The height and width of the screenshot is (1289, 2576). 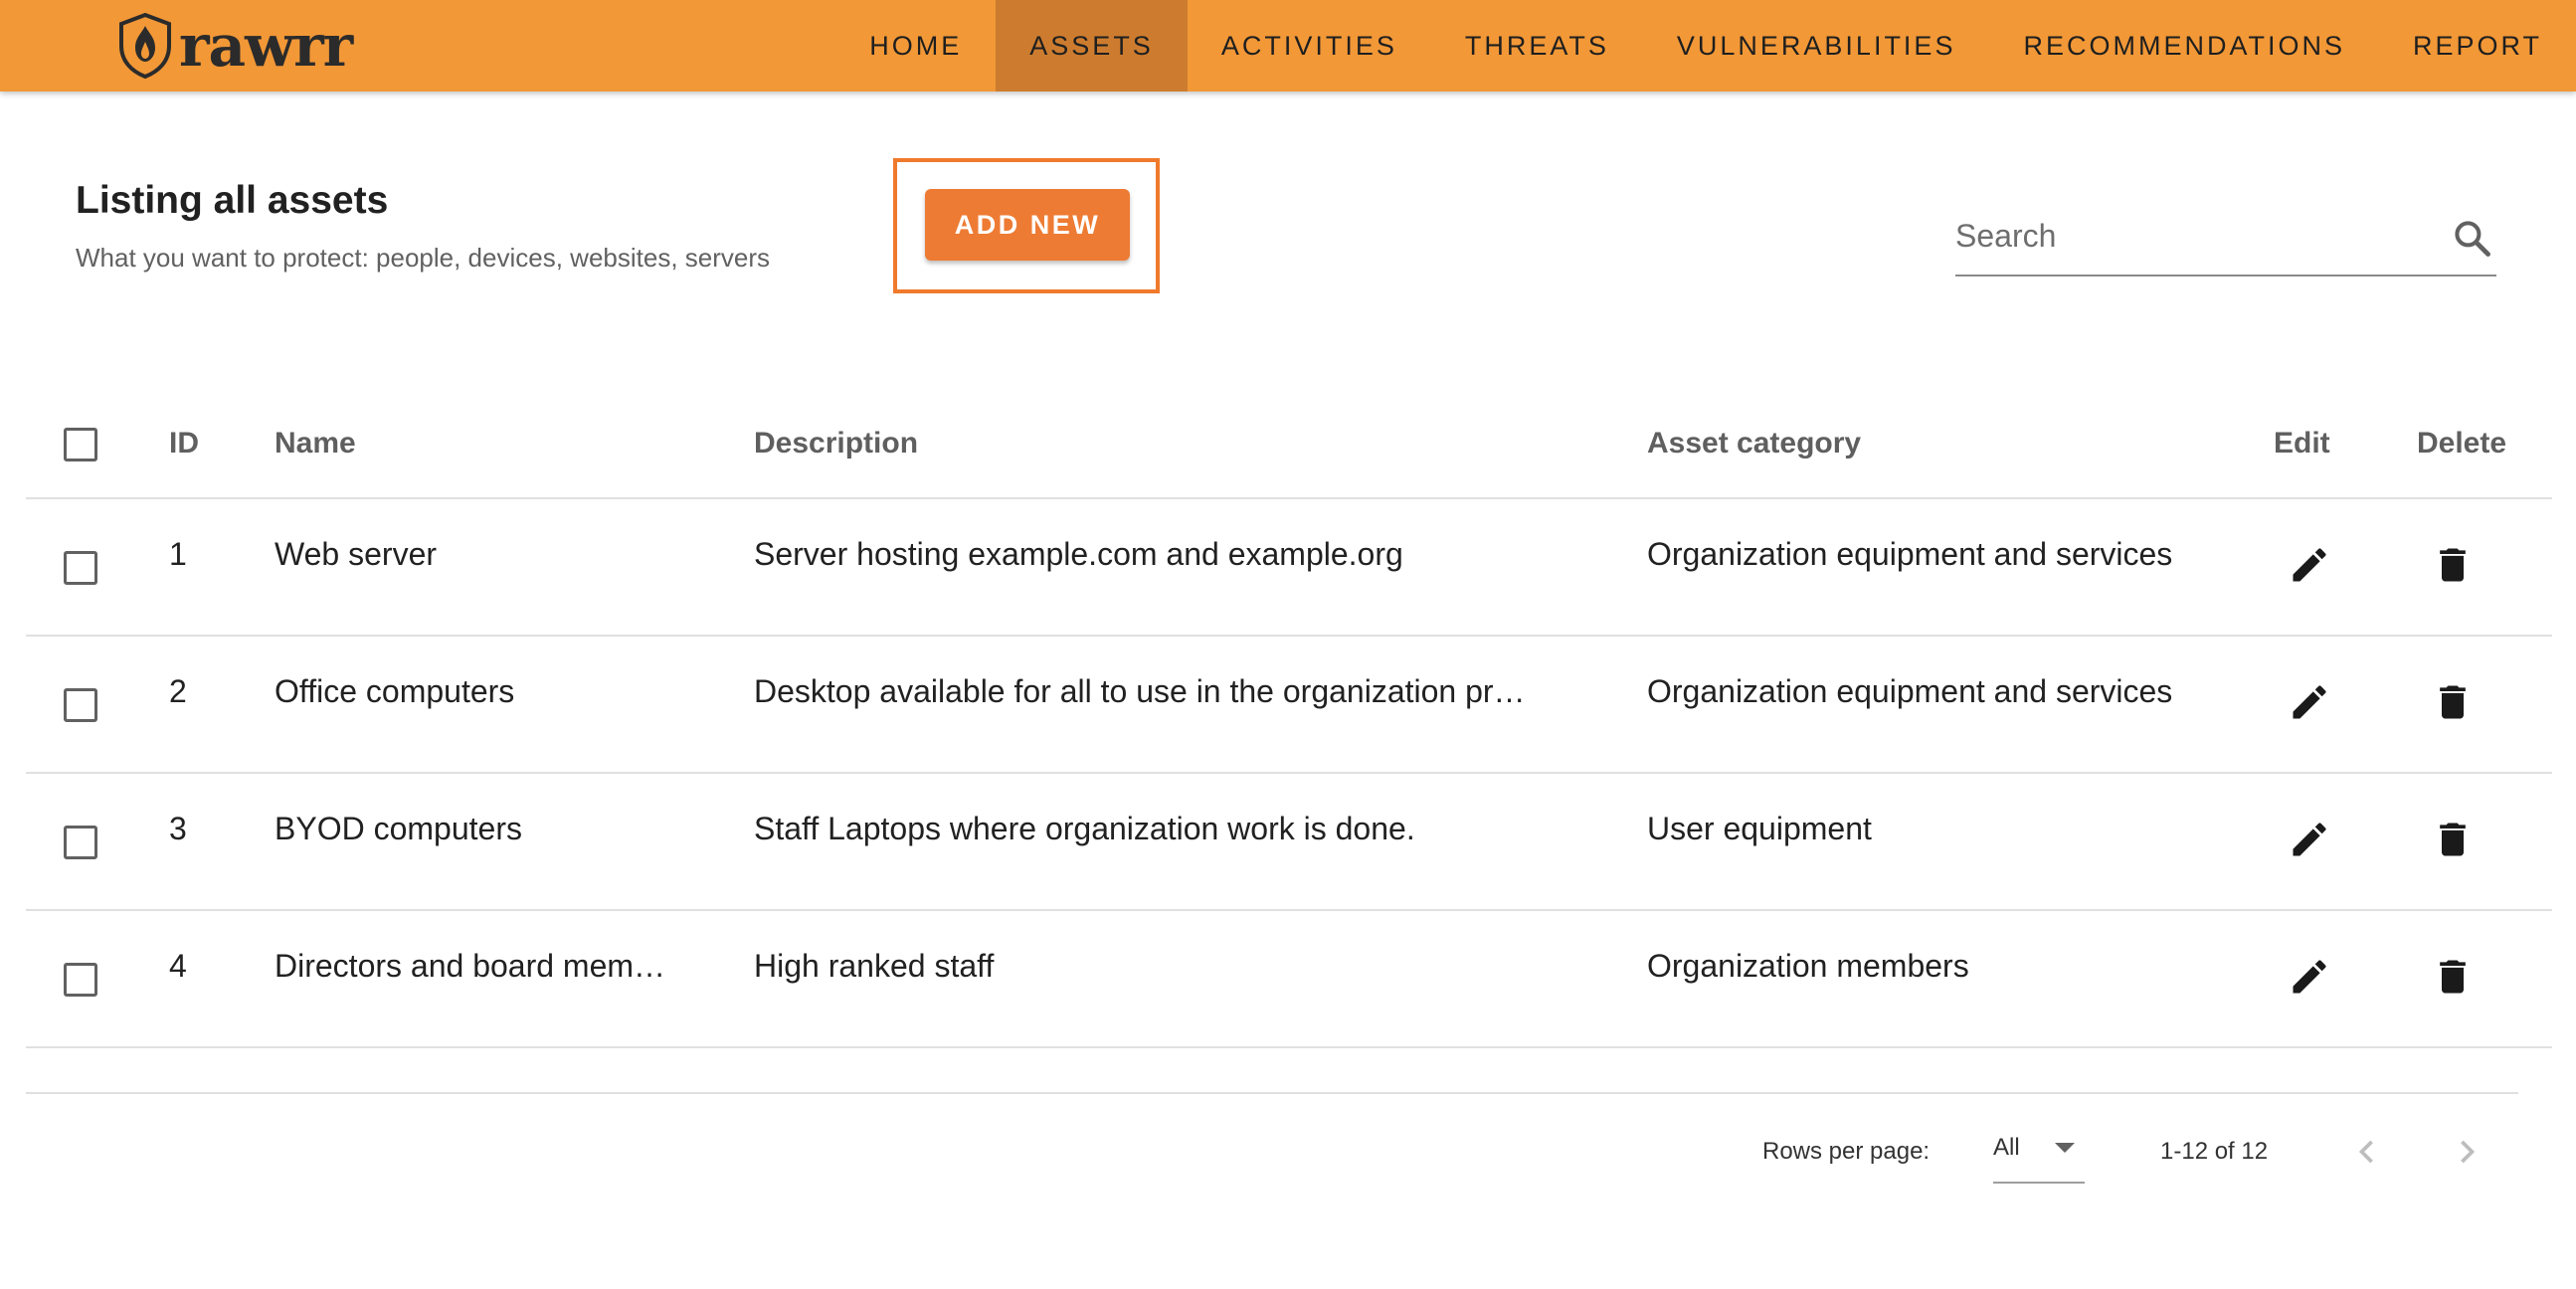 I want to click on rows-per-page-value: All, so click(x=2006, y=1147).